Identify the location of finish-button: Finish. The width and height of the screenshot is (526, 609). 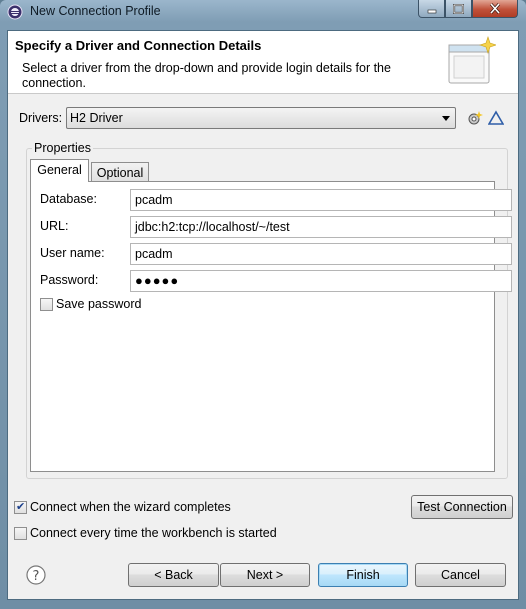
(363, 575).